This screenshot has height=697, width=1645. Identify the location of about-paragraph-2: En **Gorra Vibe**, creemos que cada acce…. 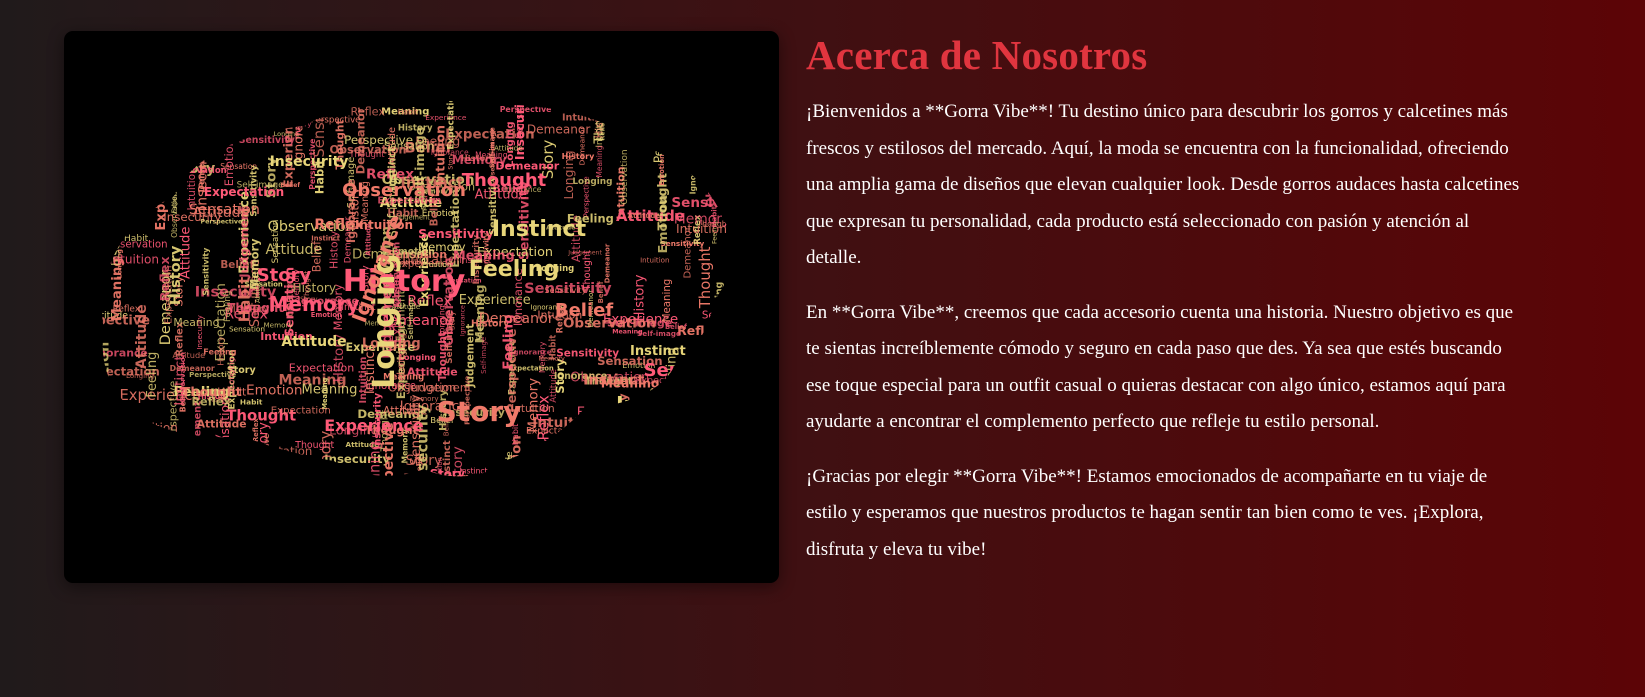
(1160, 367).